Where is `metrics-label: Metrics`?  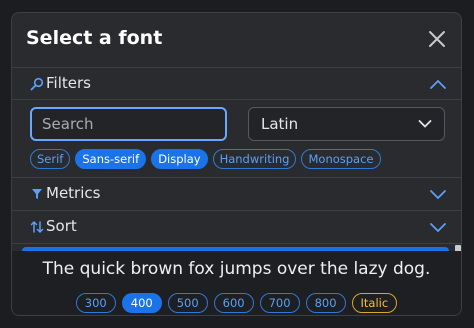
metrics-label: Metrics is located at coordinates (73, 193).